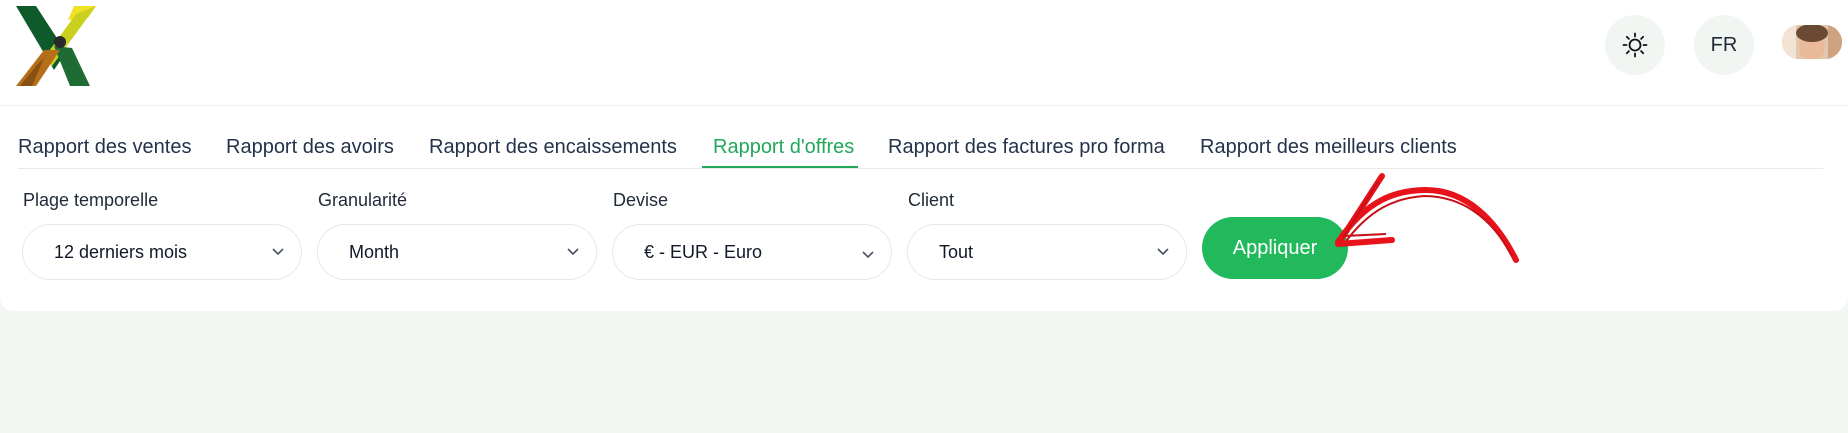 This screenshot has height=433, width=1848. Describe the element at coordinates (104, 152) in the screenshot. I see `tab-sales-report: Rapport des ventes` at that location.